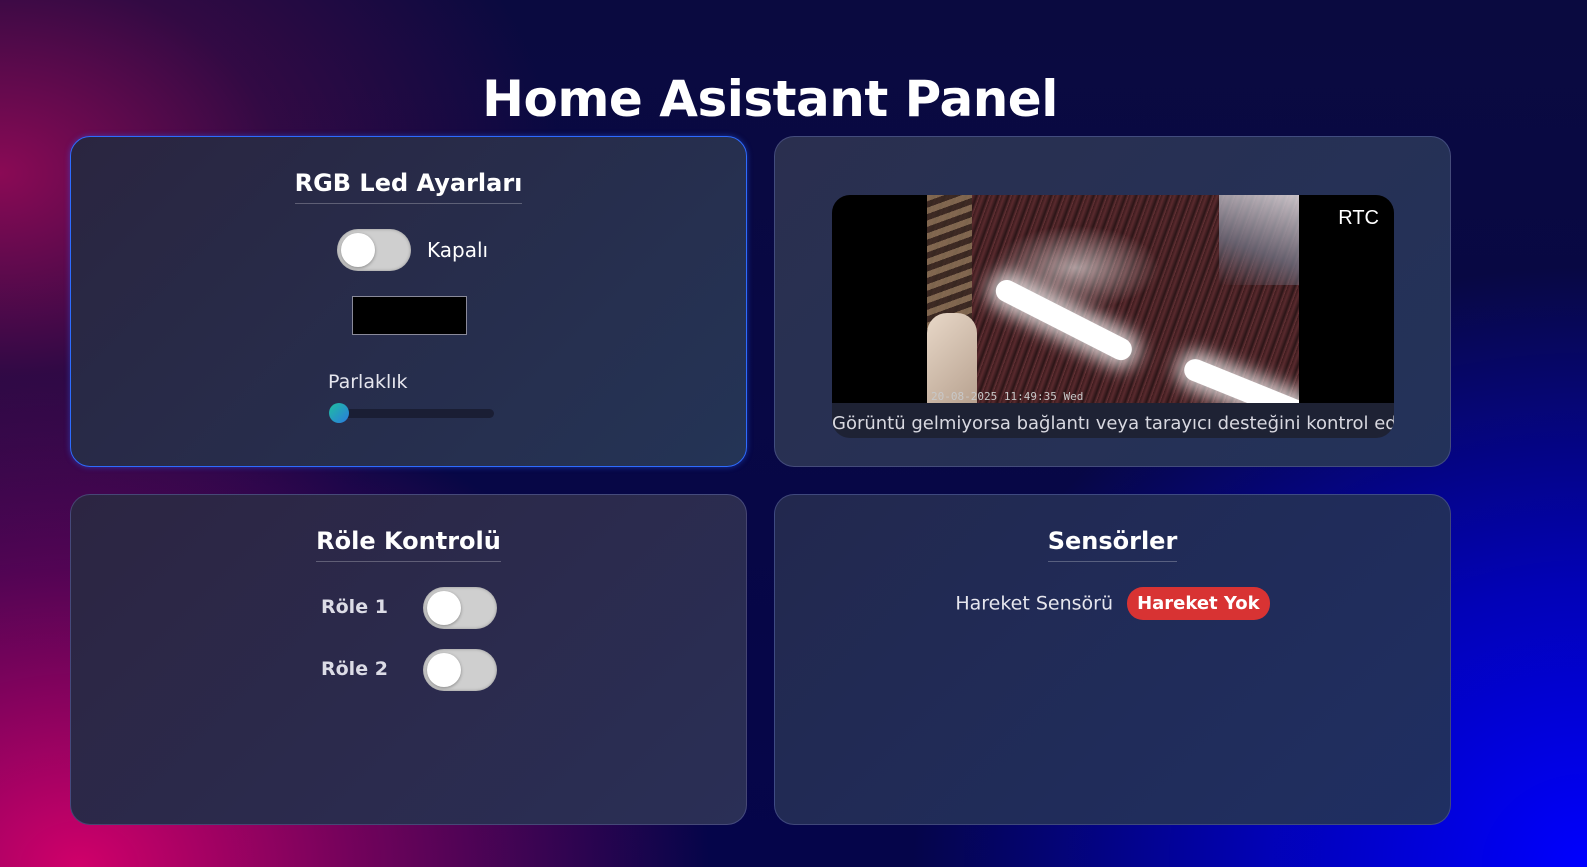 The width and height of the screenshot is (1587, 867). What do you see at coordinates (1259, 240) in the screenshot?
I see `light-fixture` at bounding box center [1259, 240].